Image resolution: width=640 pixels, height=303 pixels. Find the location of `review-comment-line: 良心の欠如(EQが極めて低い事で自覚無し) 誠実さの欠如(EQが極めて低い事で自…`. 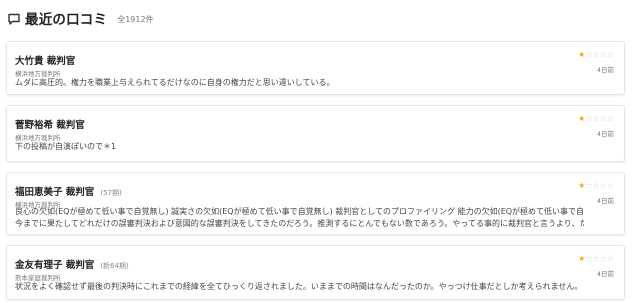

review-comment-line: 良心の欠如(EQが極めて低い事で自覚無し) 誠実さの欠如(EQが極めて低い事で自… is located at coordinates (299, 211).